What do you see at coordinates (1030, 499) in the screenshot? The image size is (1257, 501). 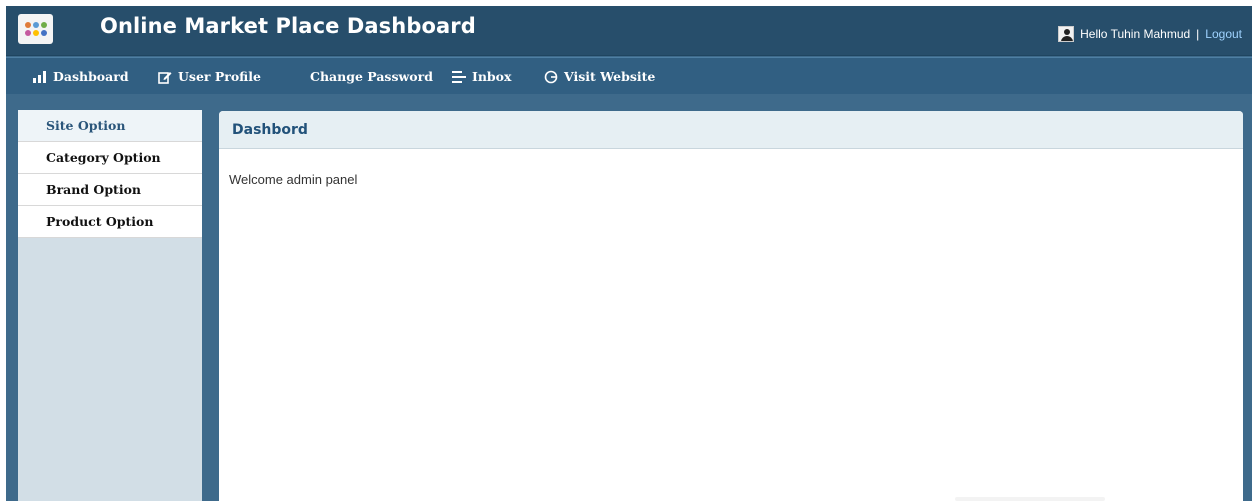 I see `bottom-shadow` at bounding box center [1030, 499].